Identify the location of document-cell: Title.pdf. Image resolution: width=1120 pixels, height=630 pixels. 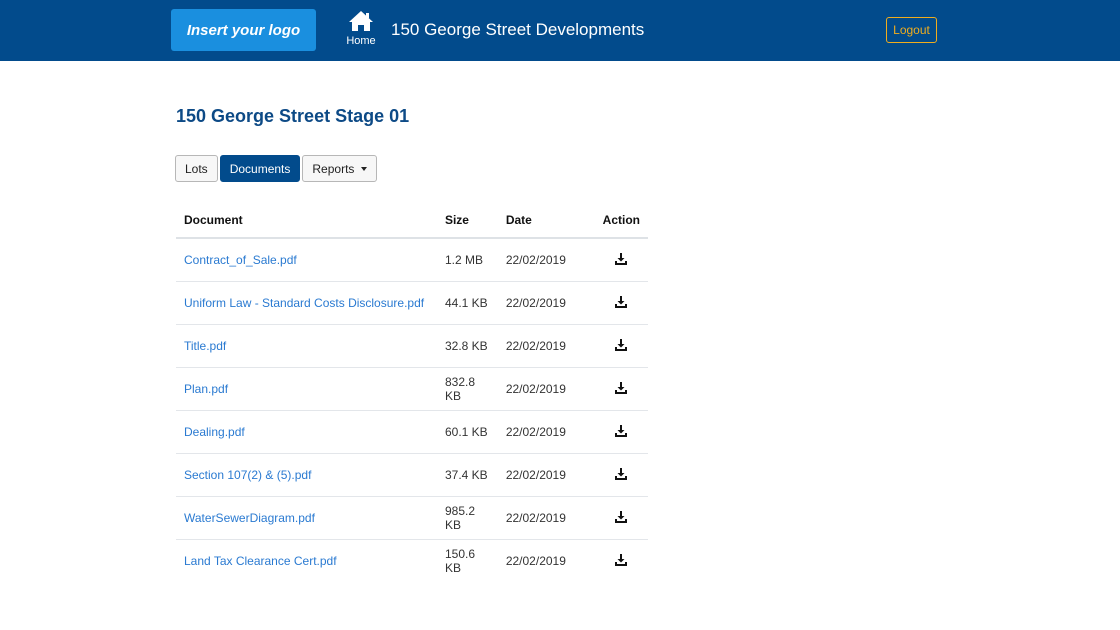
(306, 346).